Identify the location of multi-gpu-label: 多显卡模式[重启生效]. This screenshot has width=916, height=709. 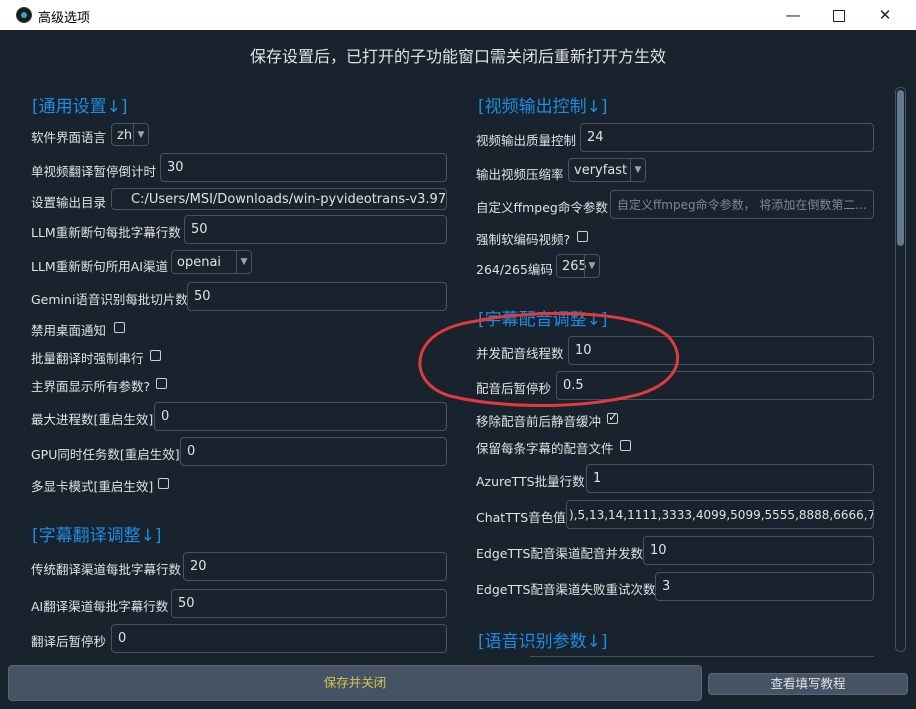
(92, 486).